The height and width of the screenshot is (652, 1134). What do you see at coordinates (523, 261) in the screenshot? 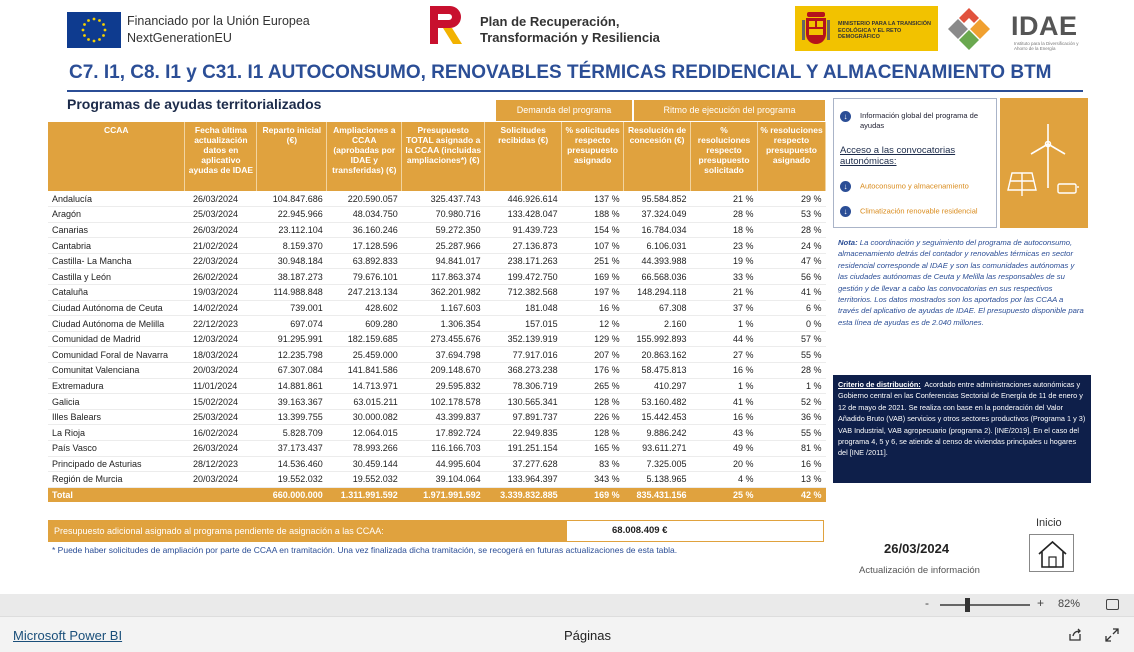
I see `table-cell: 238.171.263` at bounding box center [523, 261].